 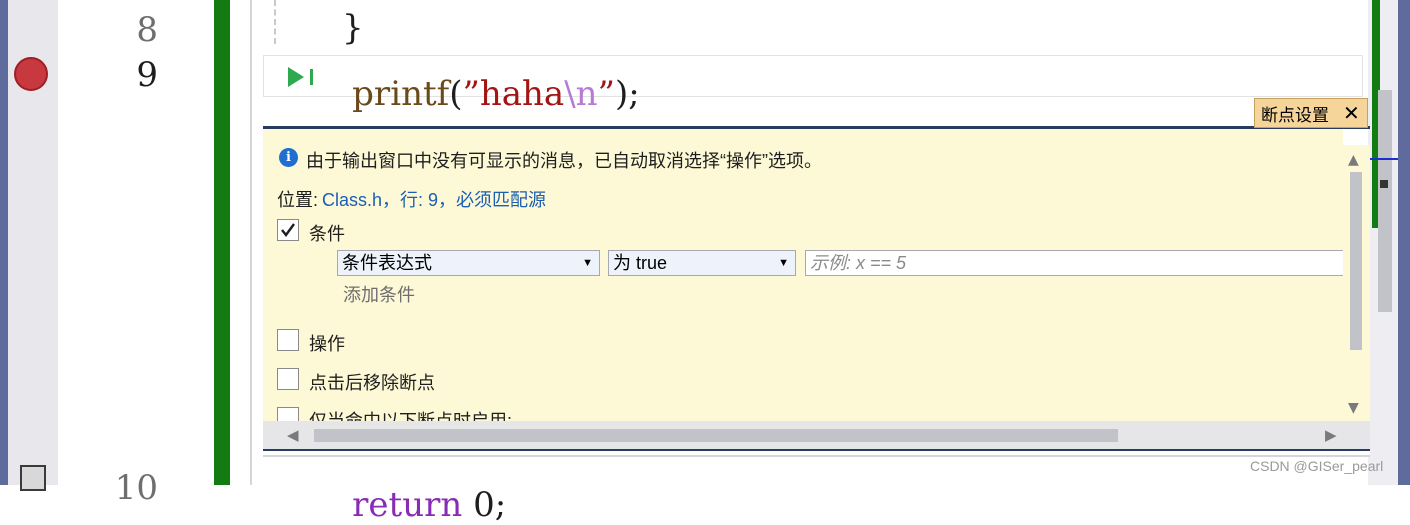 What do you see at coordinates (410, 416) in the screenshot?
I see `enable-only-when-label: 仅当命中以下断点时启用:` at bounding box center [410, 416].